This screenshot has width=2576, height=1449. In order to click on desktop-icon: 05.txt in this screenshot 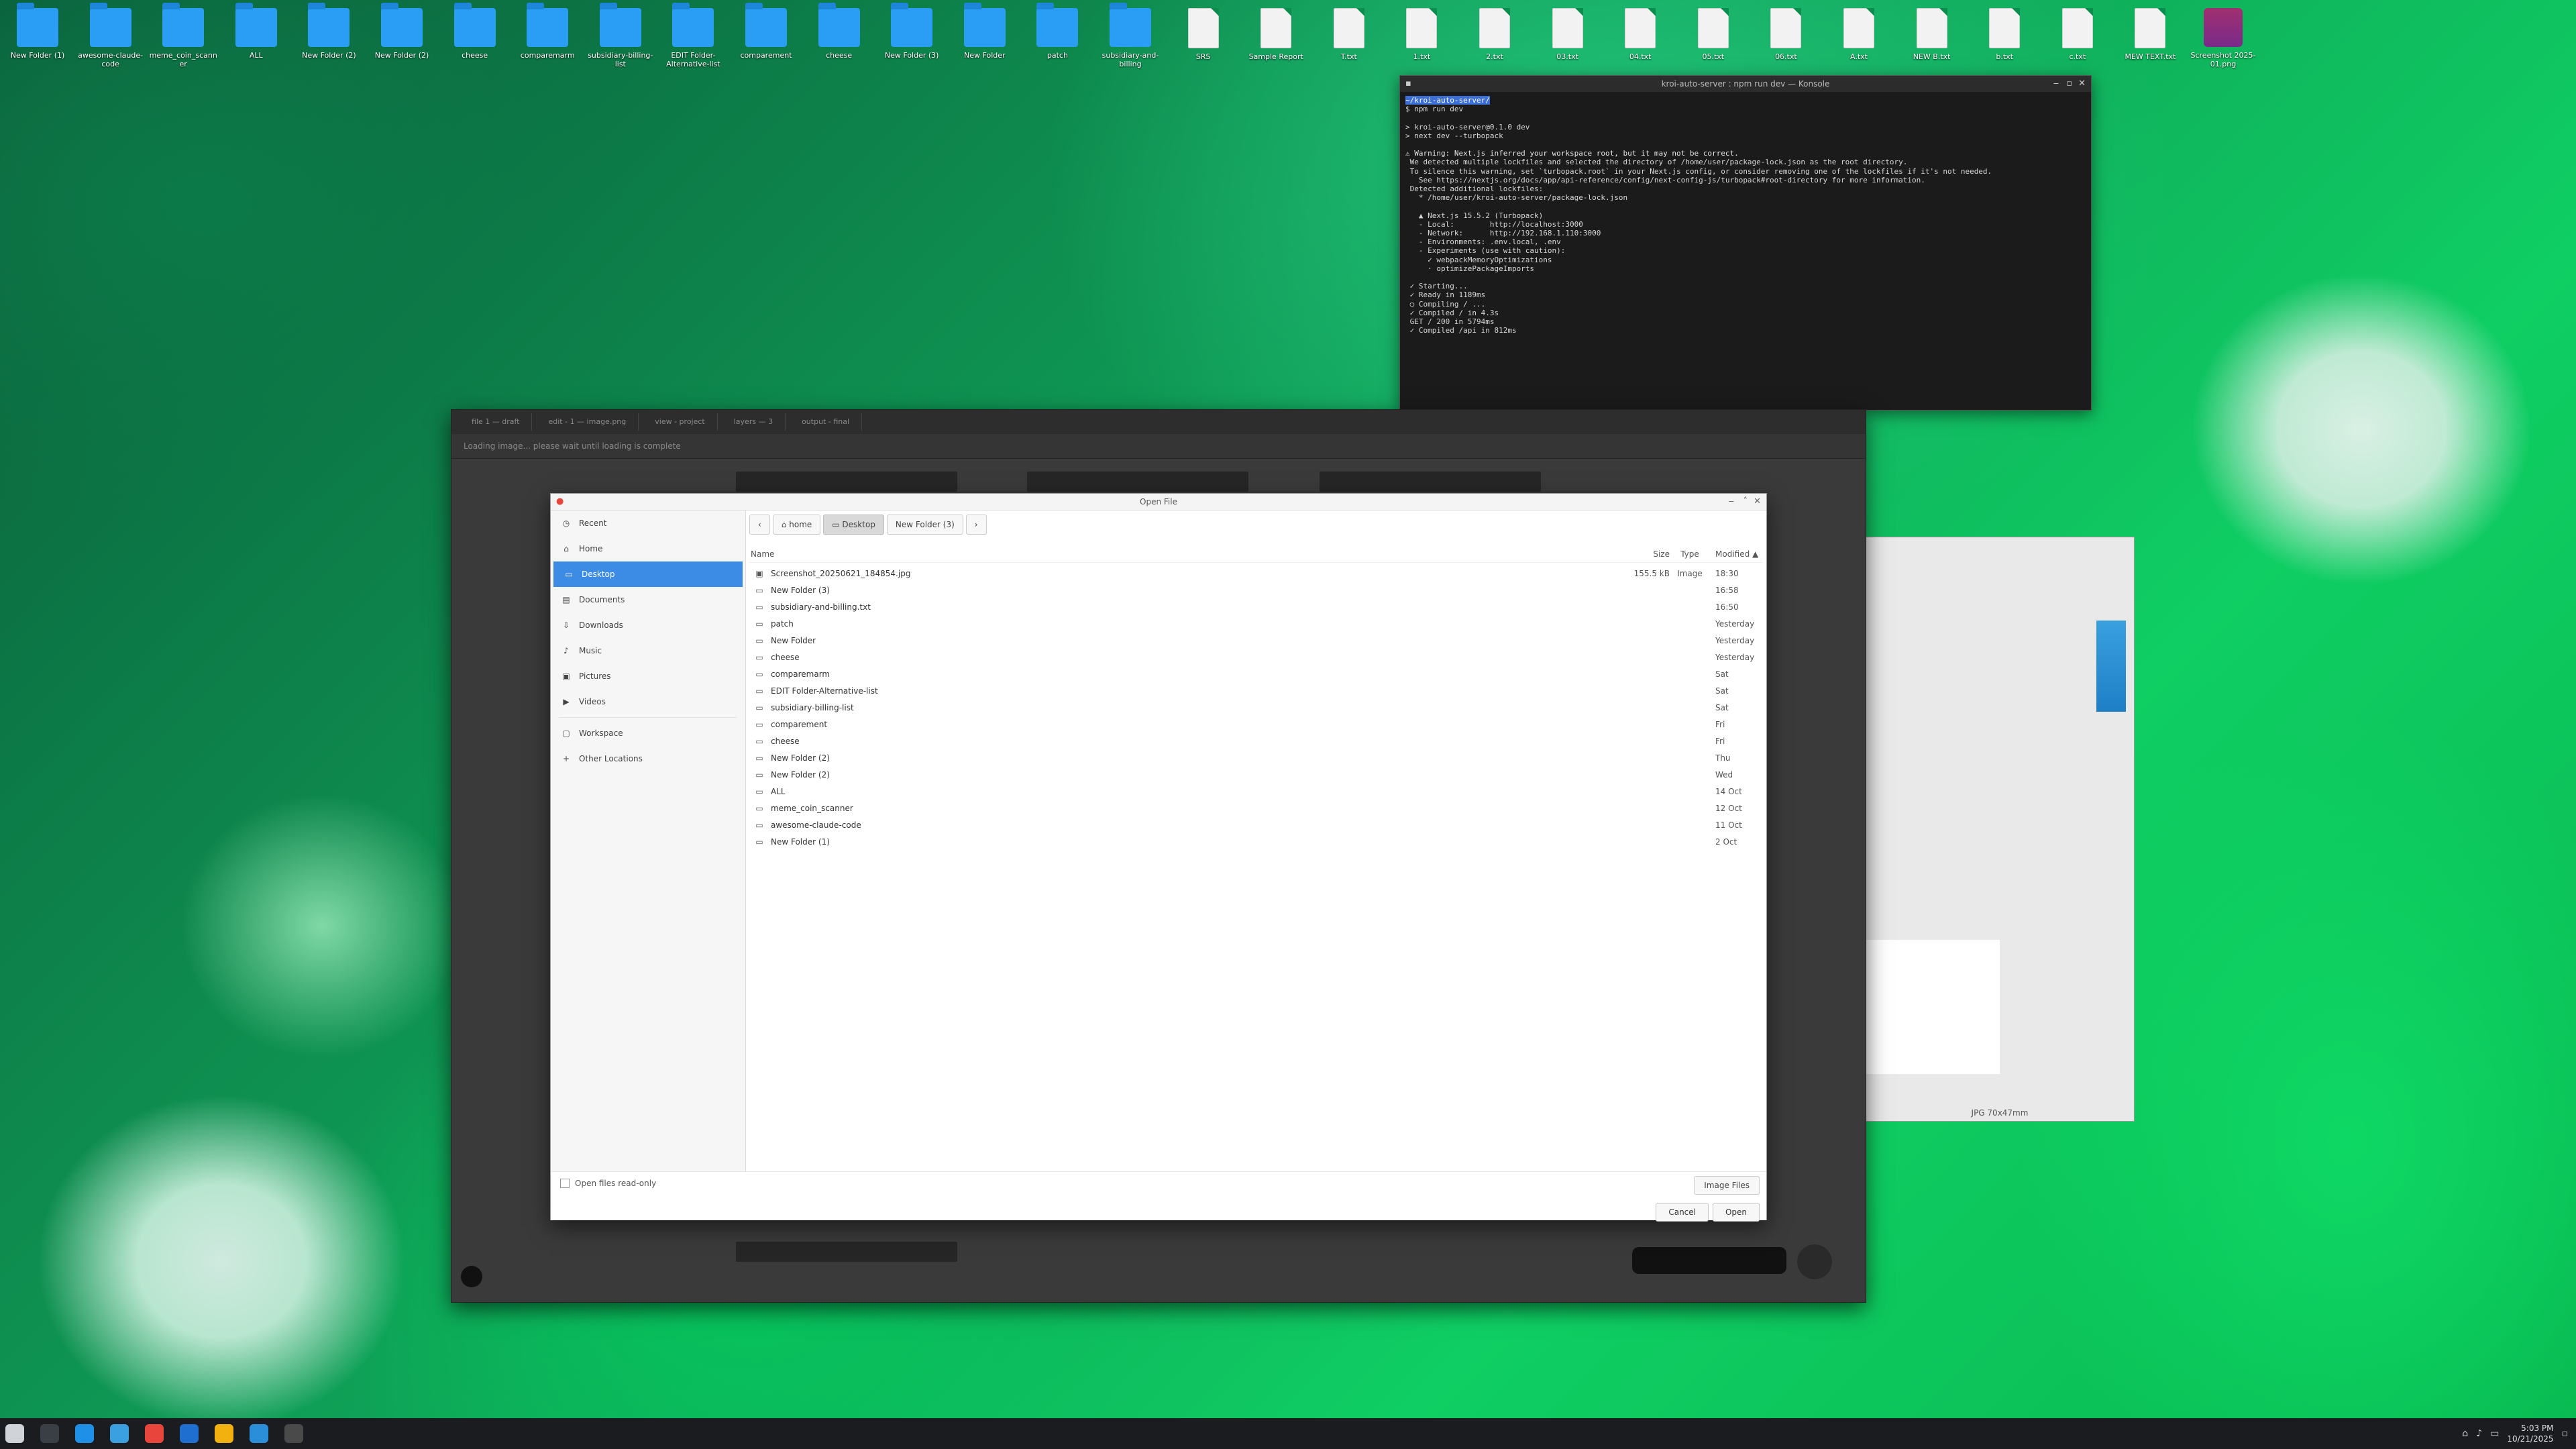, I will do `click(1713, 34)`.